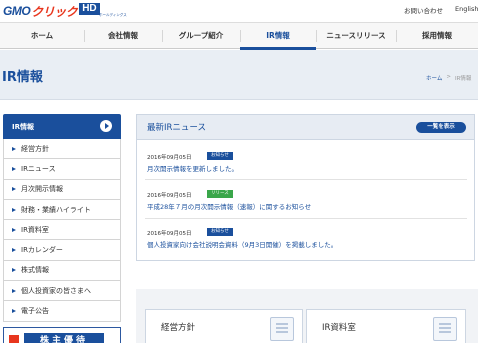  What do you see at coordinates (35, 270) in the screenshot?
I see `sidebar-item-label: 株式情報` at bounding box center [35, 270].